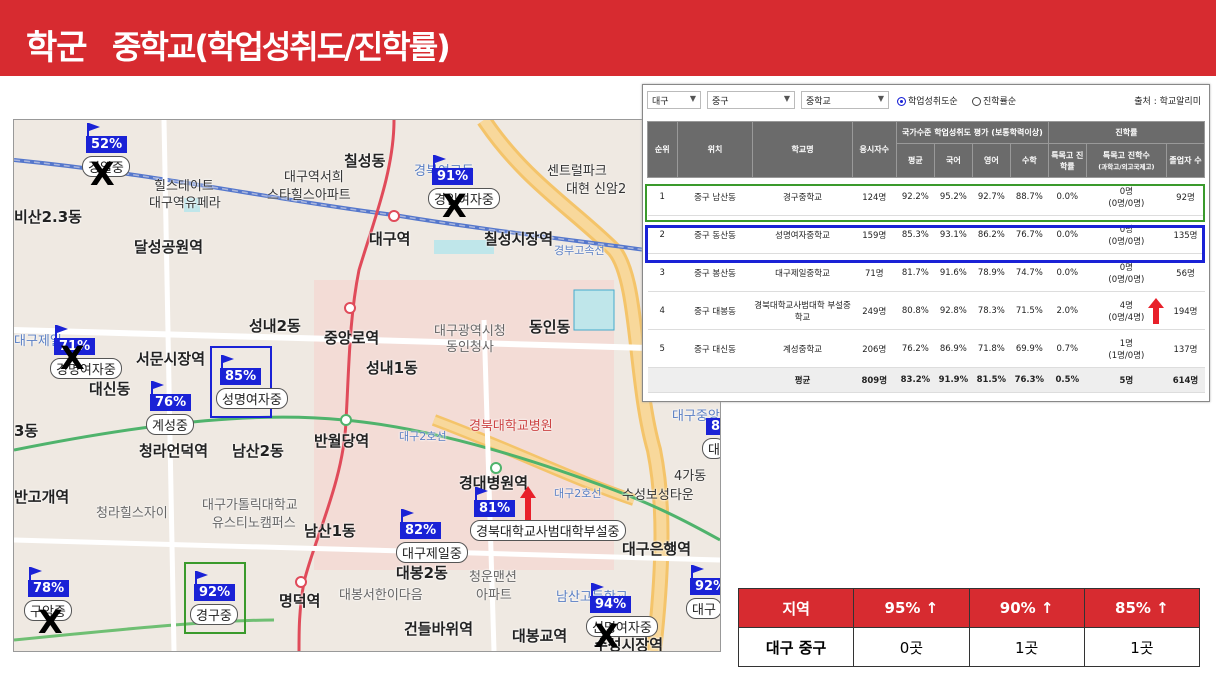  Describe the element at coordinates (439, 629) in the screenshot. I see `map-label: 건들바위역` at that location.